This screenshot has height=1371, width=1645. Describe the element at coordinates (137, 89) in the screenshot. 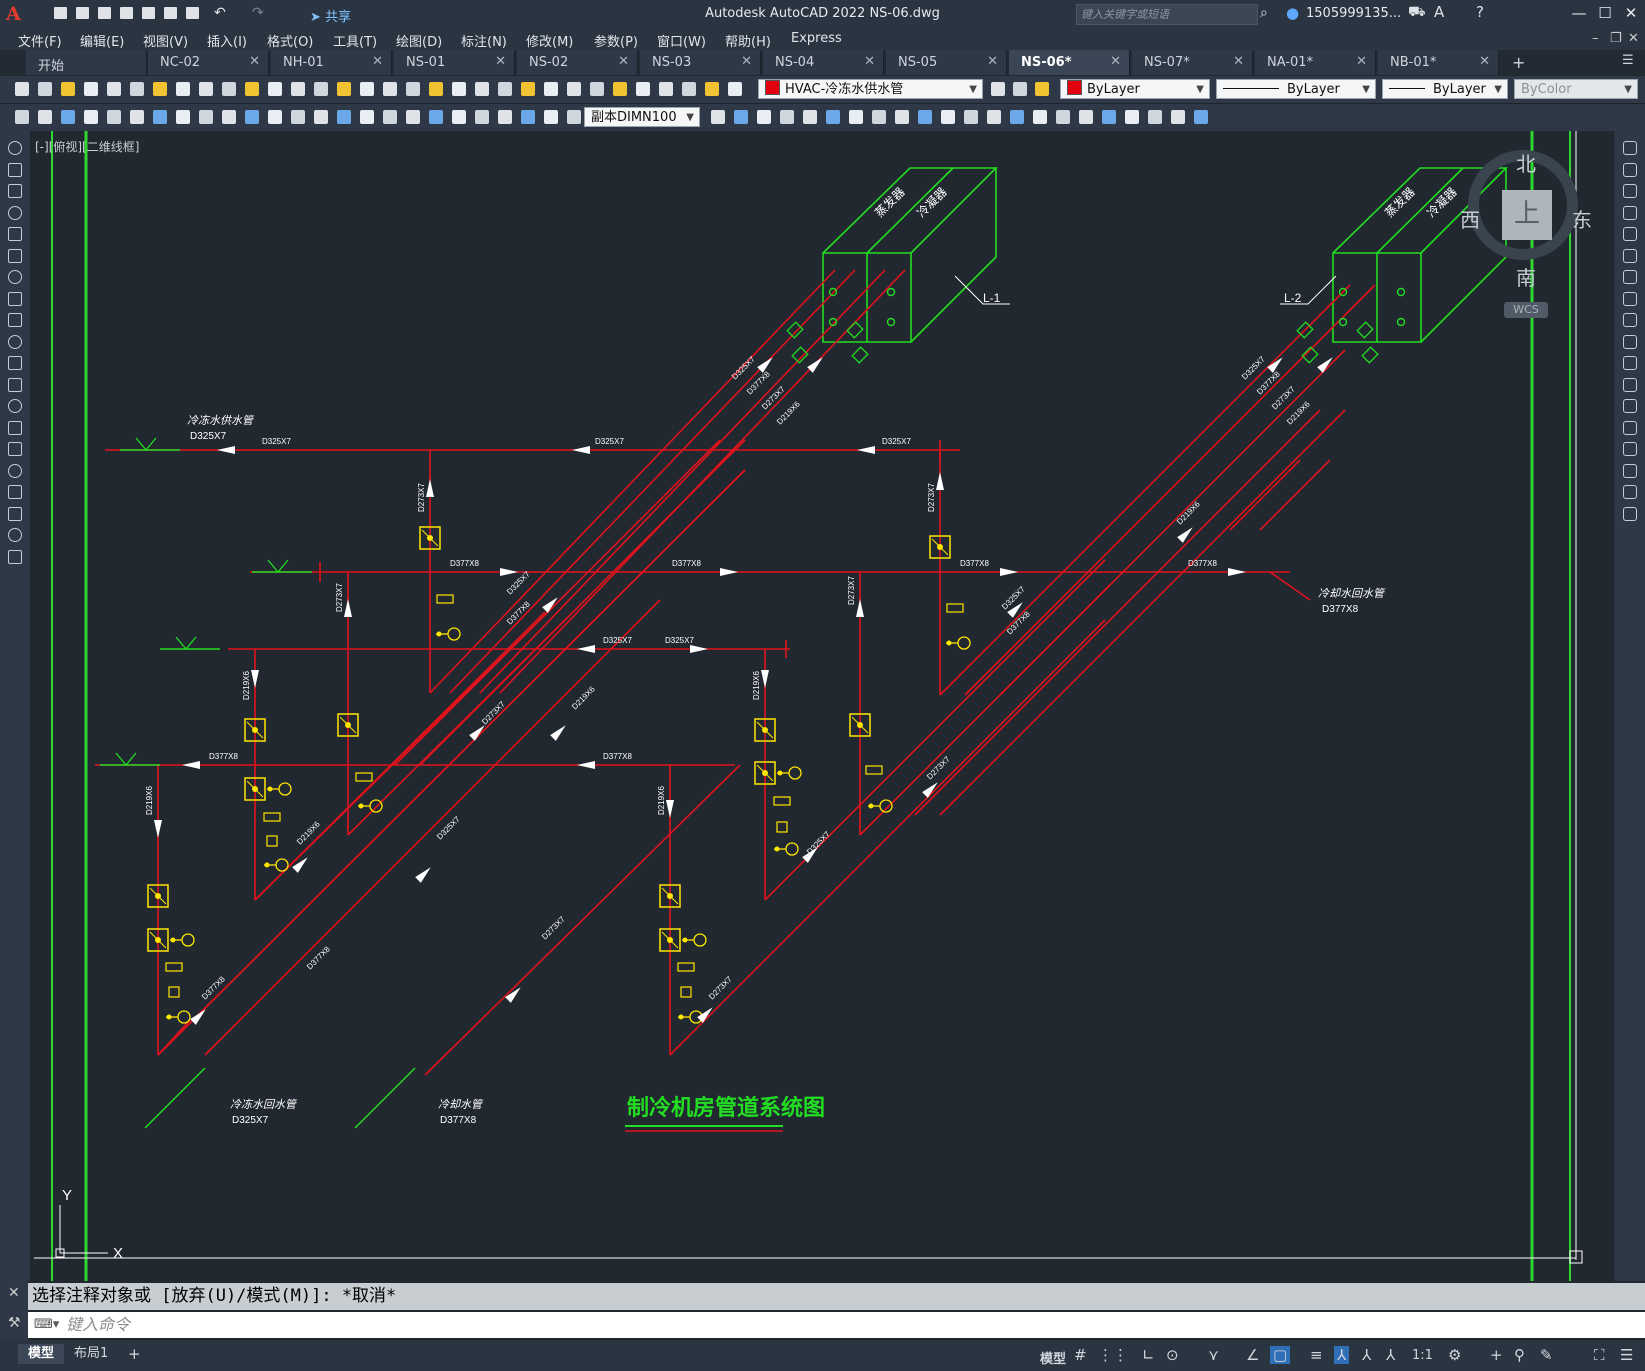

I see `standard-tool-6-icon` at that location.